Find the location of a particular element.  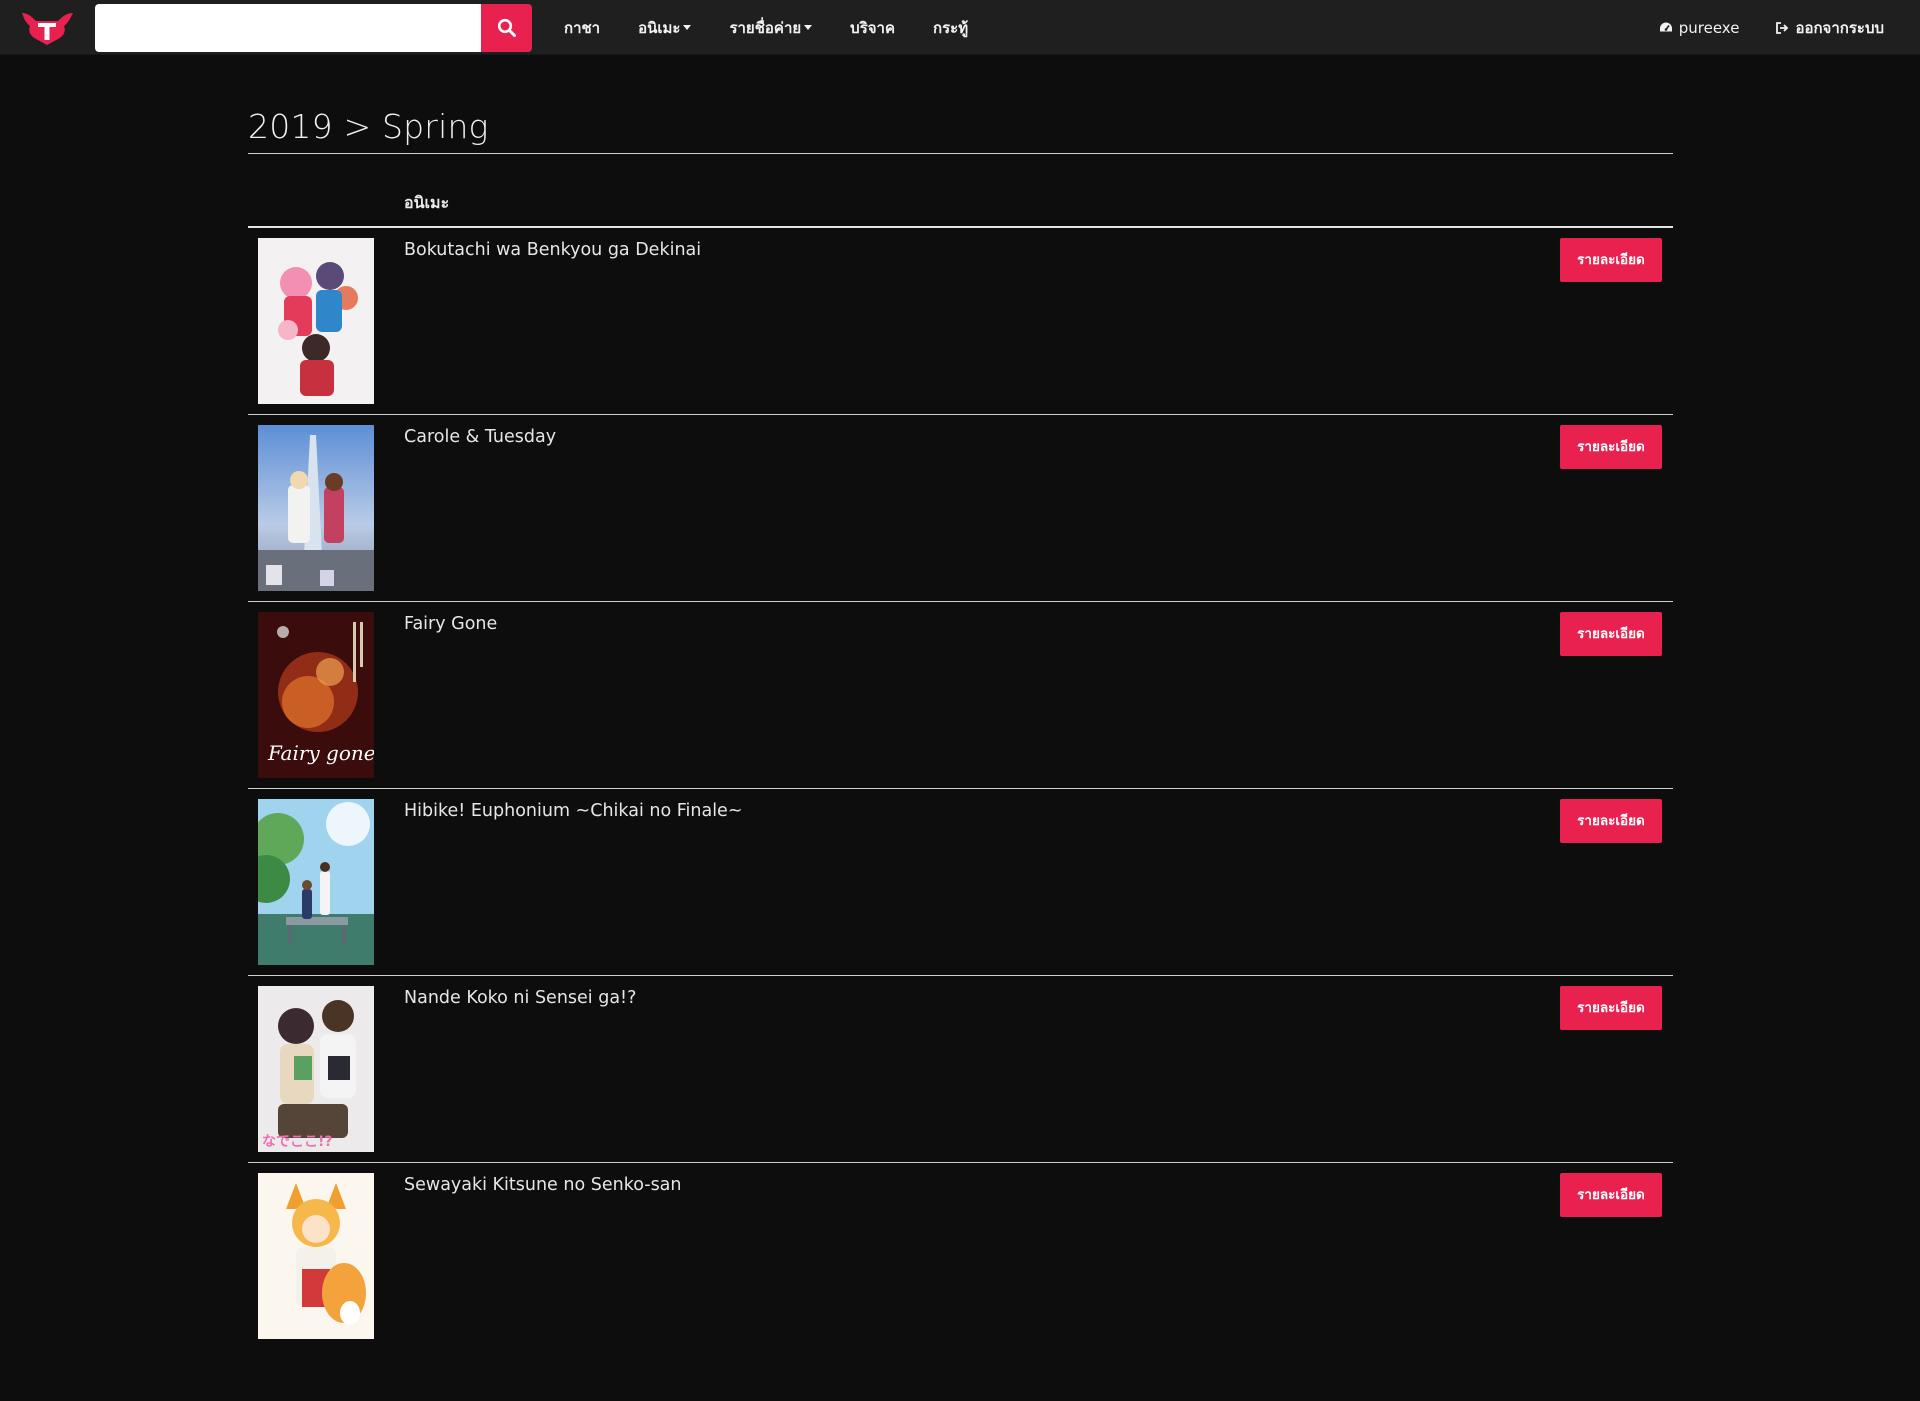

anime-name: Fairy Gone is located at coordinates (968, 695).